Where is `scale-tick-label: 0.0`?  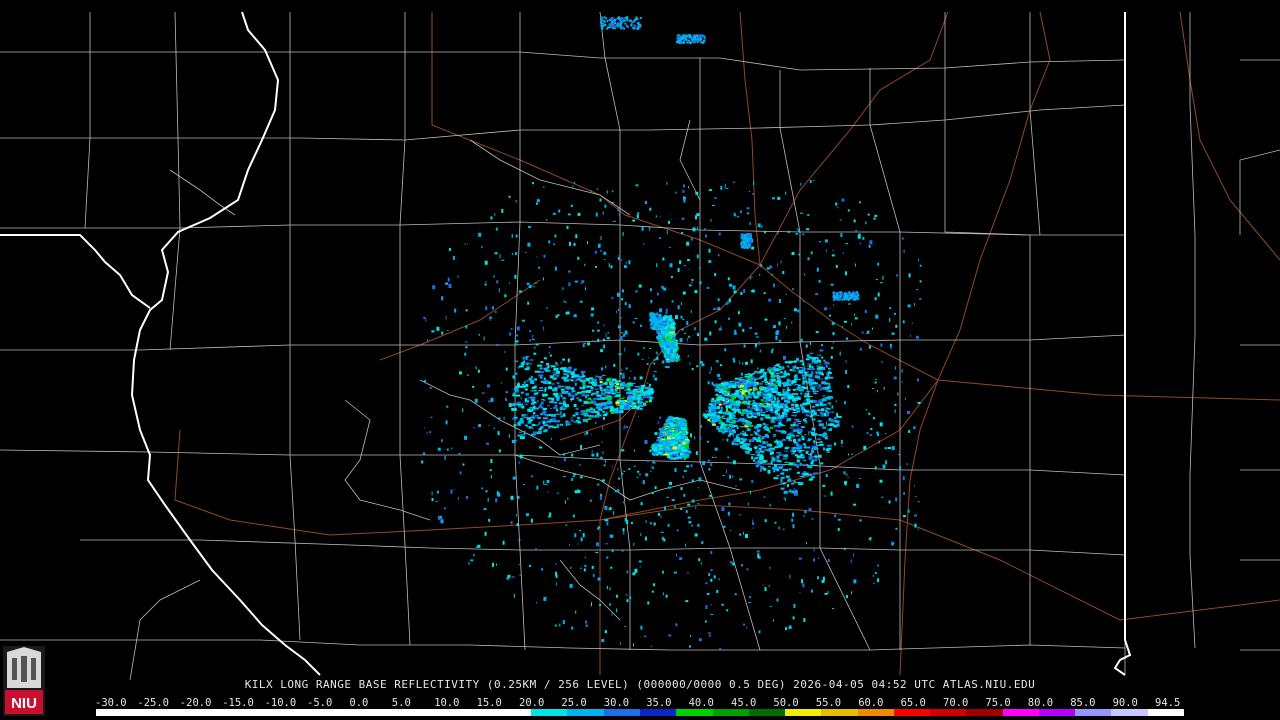 scale-tick-label: 0.0 is located at coordinates (359, 703).